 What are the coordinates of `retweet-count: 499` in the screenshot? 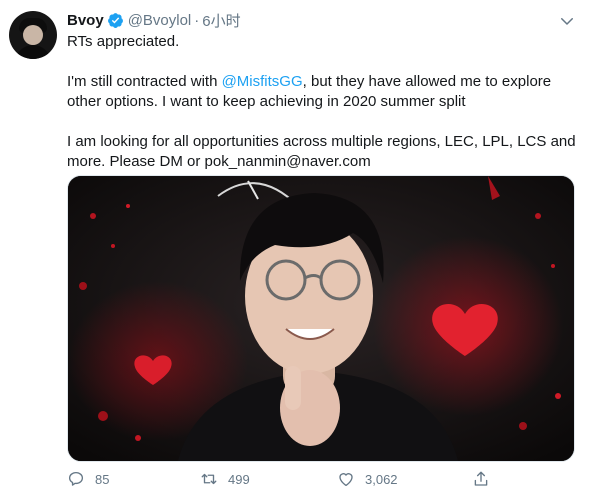 It's located at (239, 479).